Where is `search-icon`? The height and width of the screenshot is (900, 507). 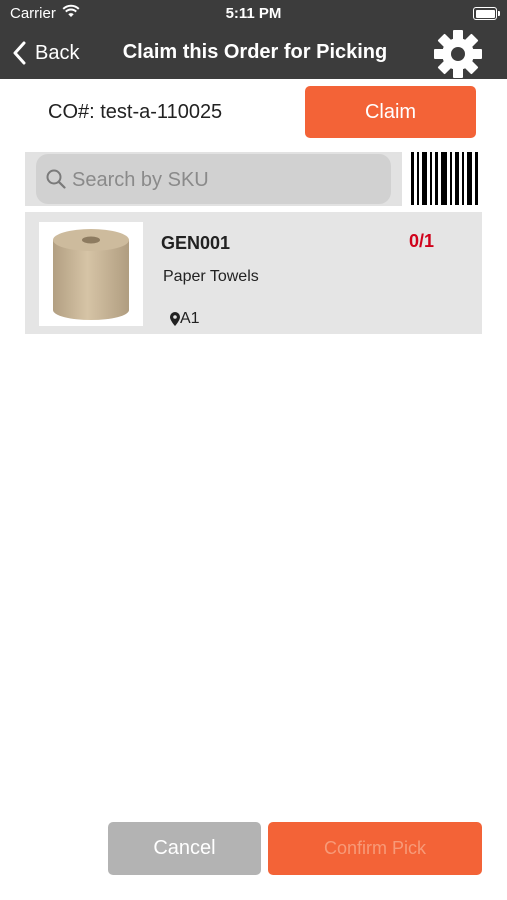 search-icon is located at coordinates (56, 179).